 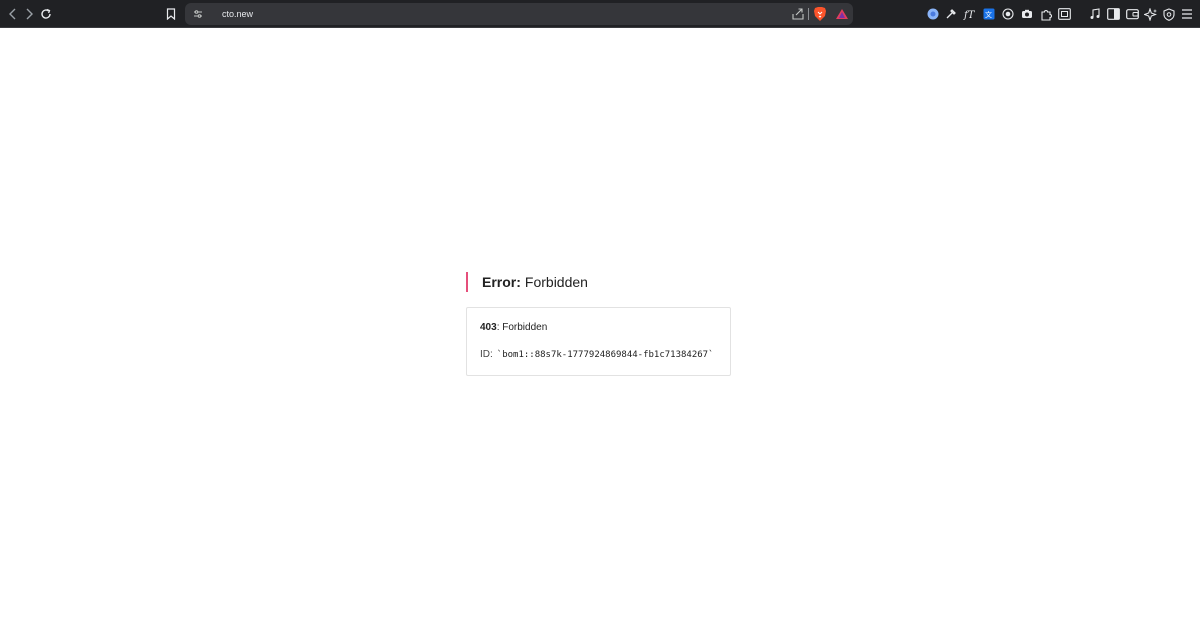 I want to click on brave-rewards-button, so click(x=842, y=14).